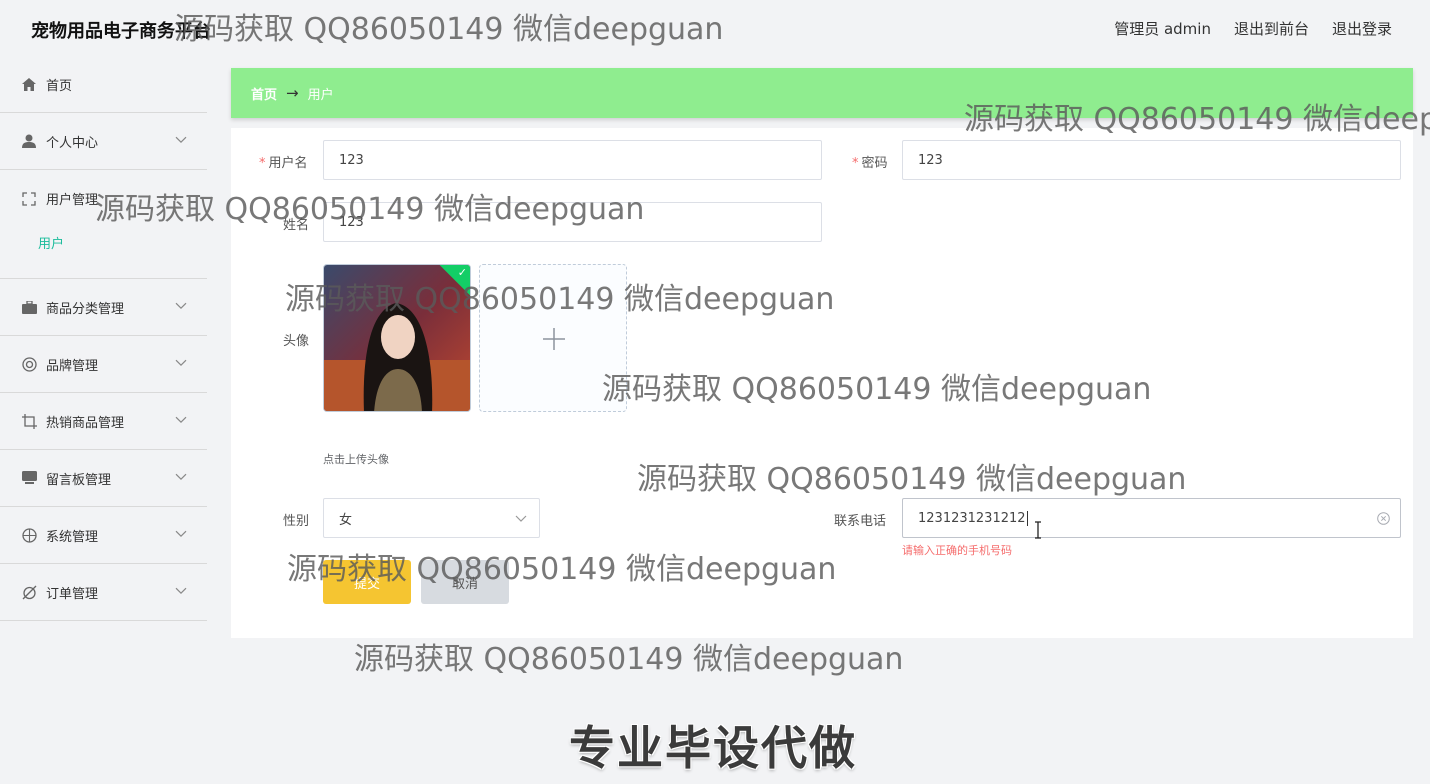  What do you see at coordinates (29, 421) in the screenshot?
I see `crop-icon` at bounding box center [29, 421].